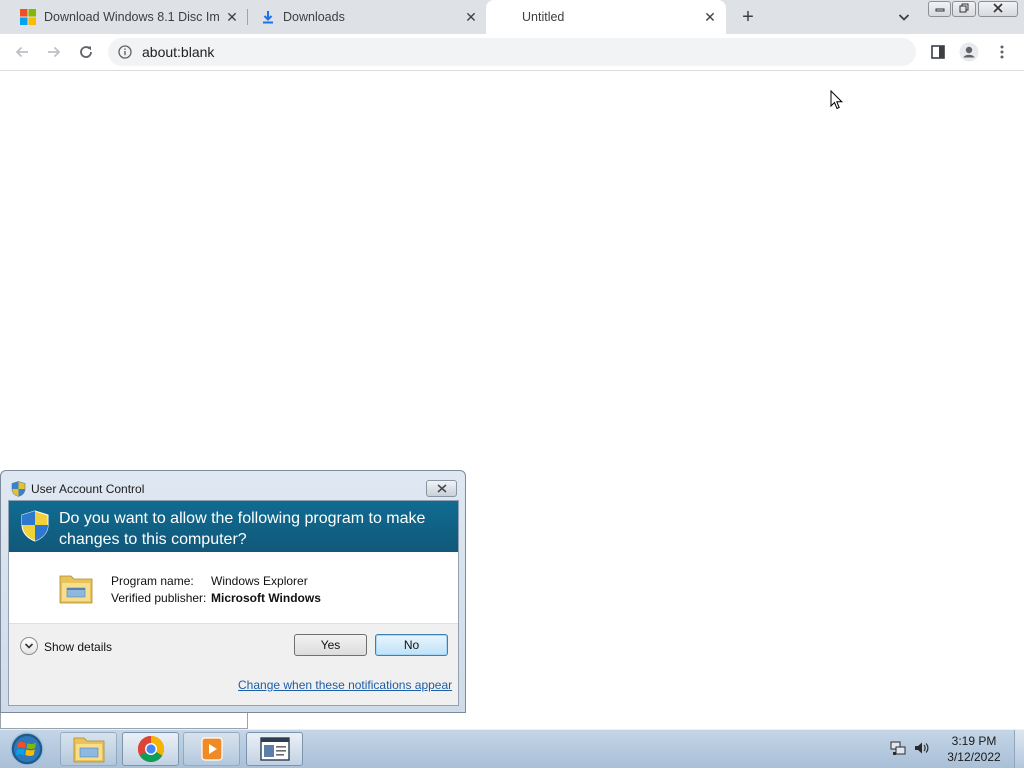 This screenshot has height=772, width=1024. I want to click on chevron-down-icon, so click(29, 646).